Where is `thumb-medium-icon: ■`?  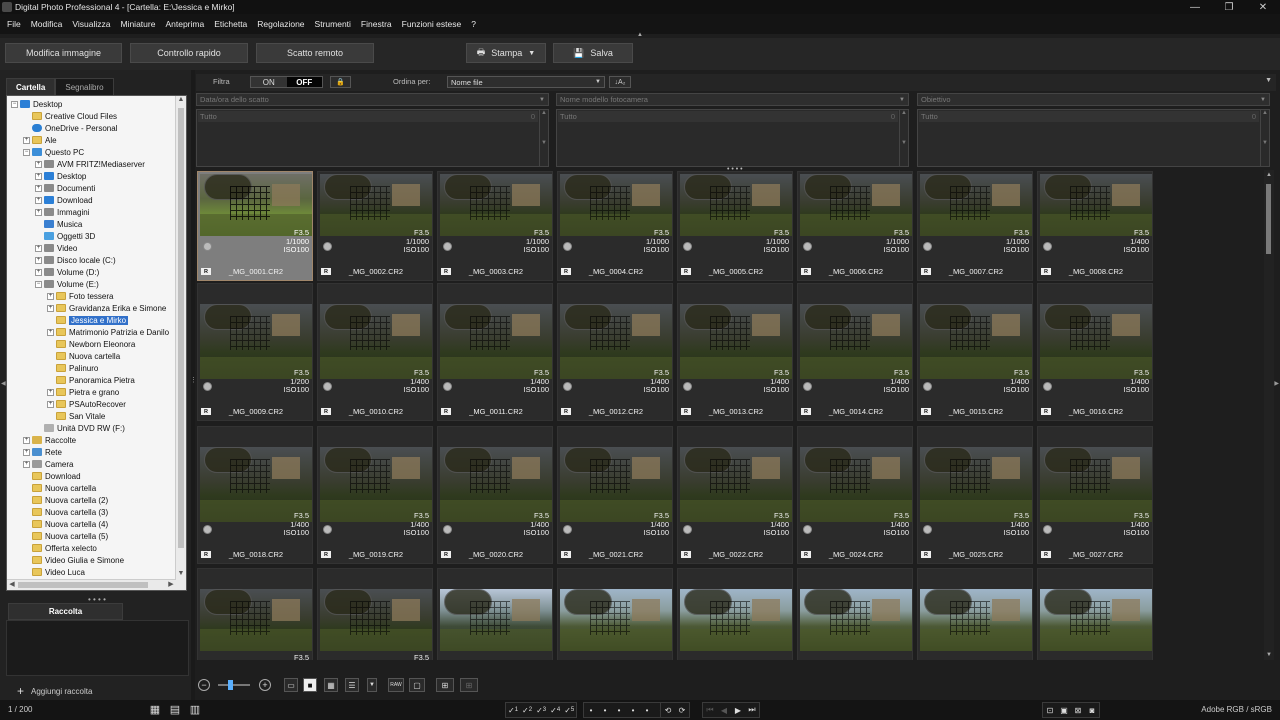 thumb-medium-icon: ■ is located at coordinates (310, 685).